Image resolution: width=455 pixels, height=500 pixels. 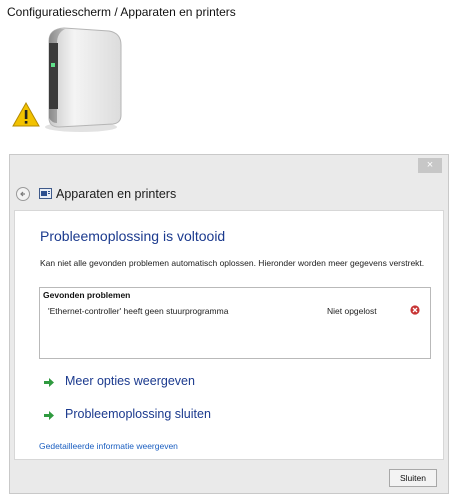 What do you see at coordinates (352, 311) in the screenshot?
I see `problem-status: Niet opgelost` at bounding box center [352, 311].